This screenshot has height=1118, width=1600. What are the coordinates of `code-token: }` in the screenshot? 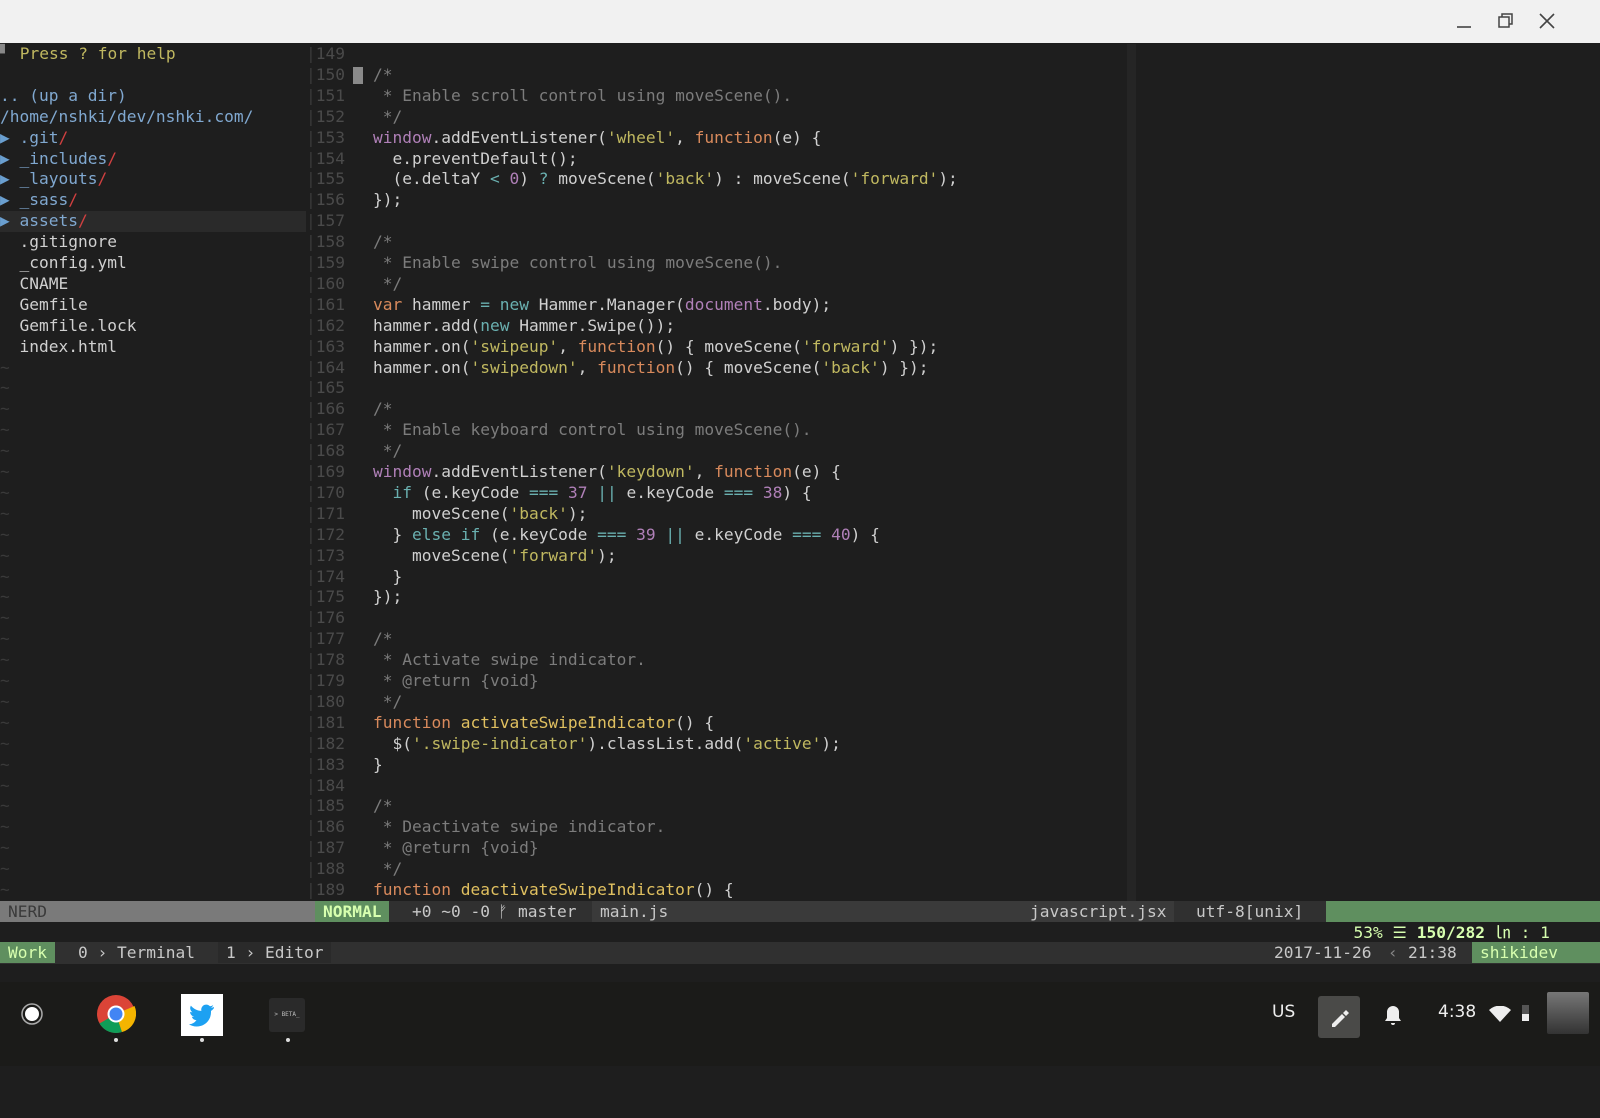 It's located at (378, 764).